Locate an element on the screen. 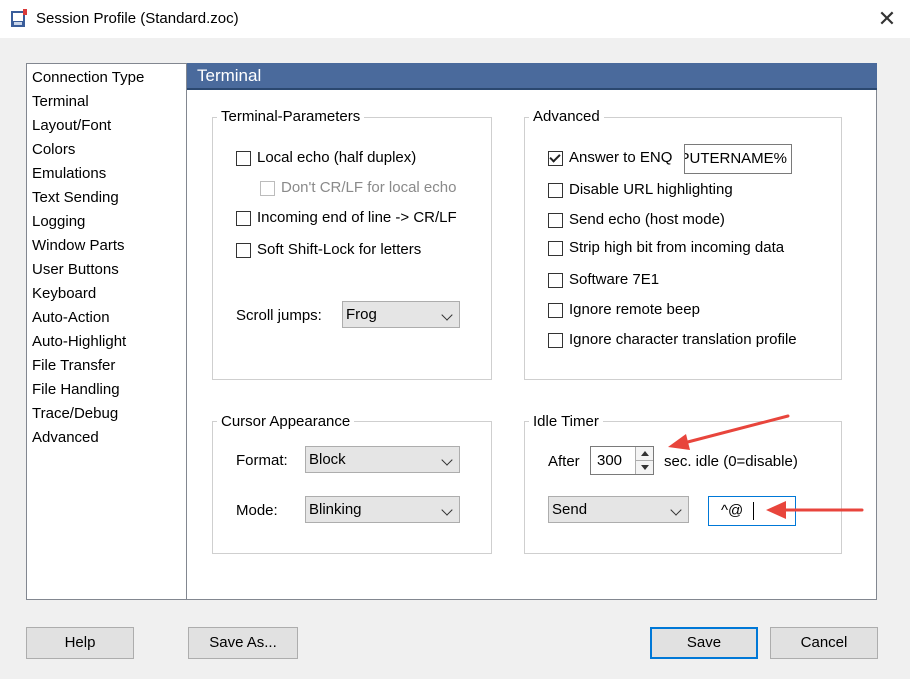  after-label: After is located at coordinates (564, 461).